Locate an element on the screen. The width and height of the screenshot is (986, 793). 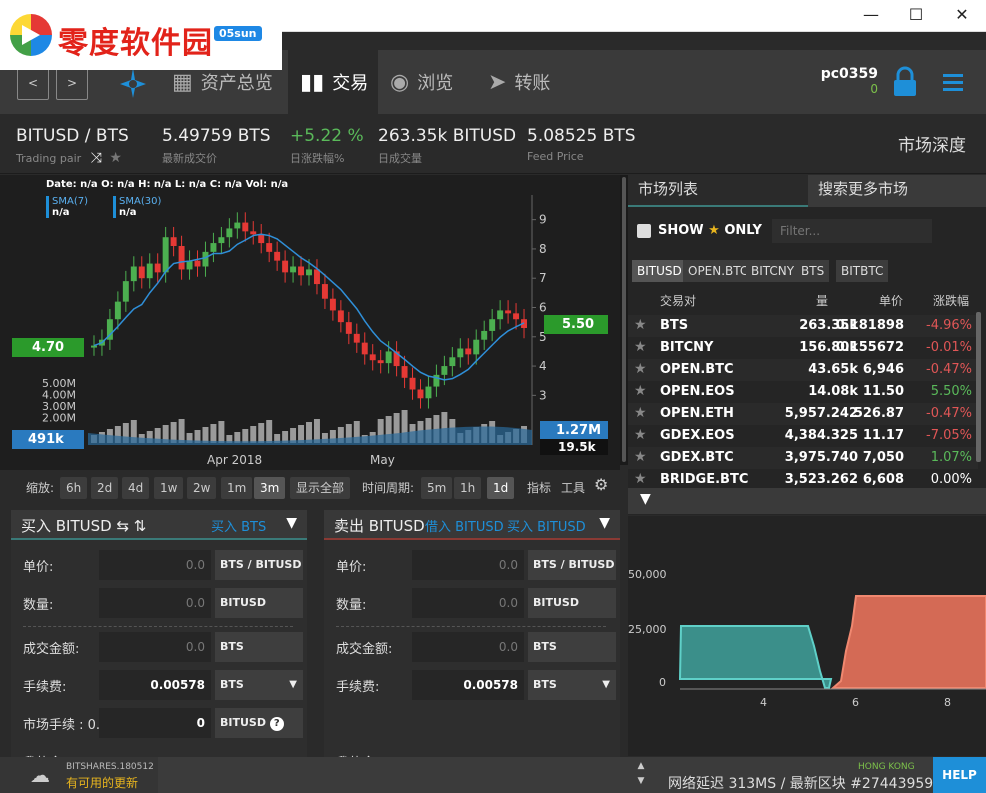
buy-fee-asset-select: BTS ▼ is located at coordinates (259, 685).